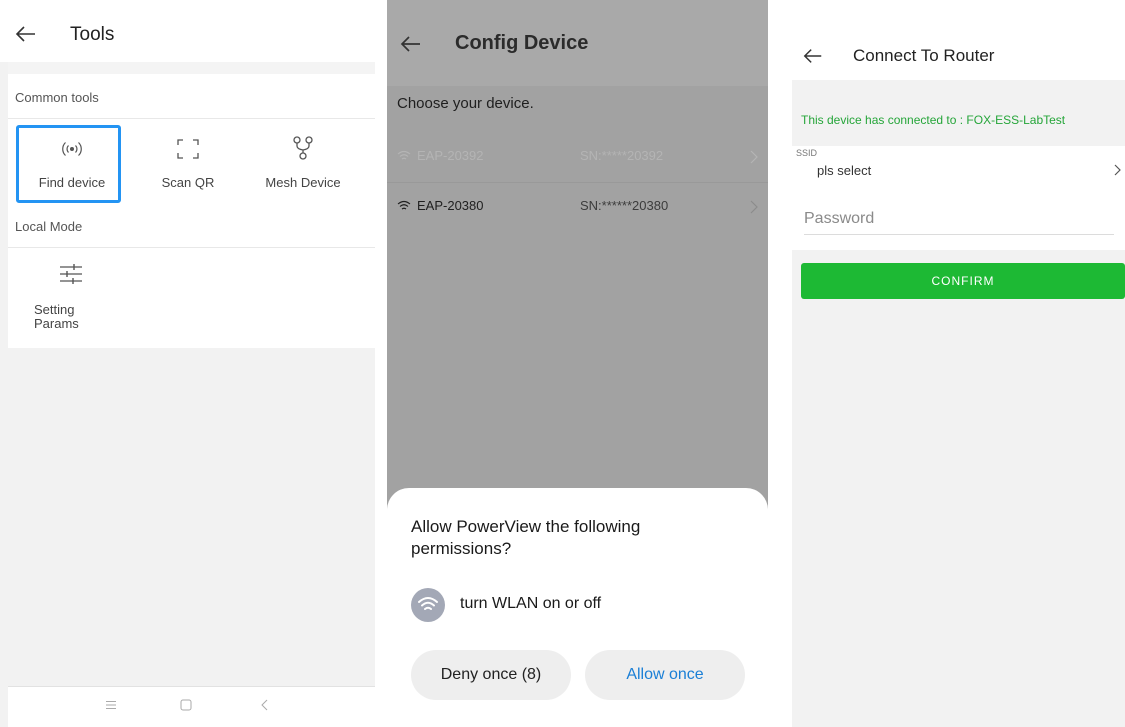 This screenshot has height=727, width=1125. I want to click on header-spacer, so click(191, 68).